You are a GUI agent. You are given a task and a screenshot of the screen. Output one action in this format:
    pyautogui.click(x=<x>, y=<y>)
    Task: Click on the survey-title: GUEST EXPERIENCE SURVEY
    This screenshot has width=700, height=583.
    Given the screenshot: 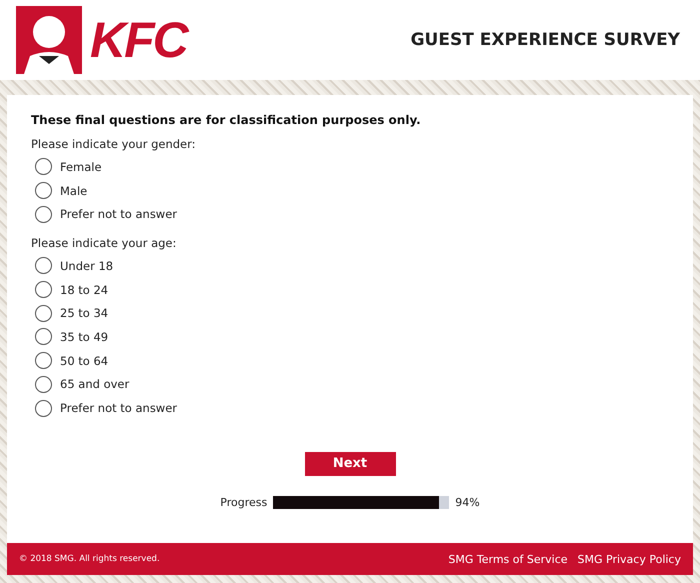 What is the action you would take?
    pyautogui.click(x=545, y=40)
    